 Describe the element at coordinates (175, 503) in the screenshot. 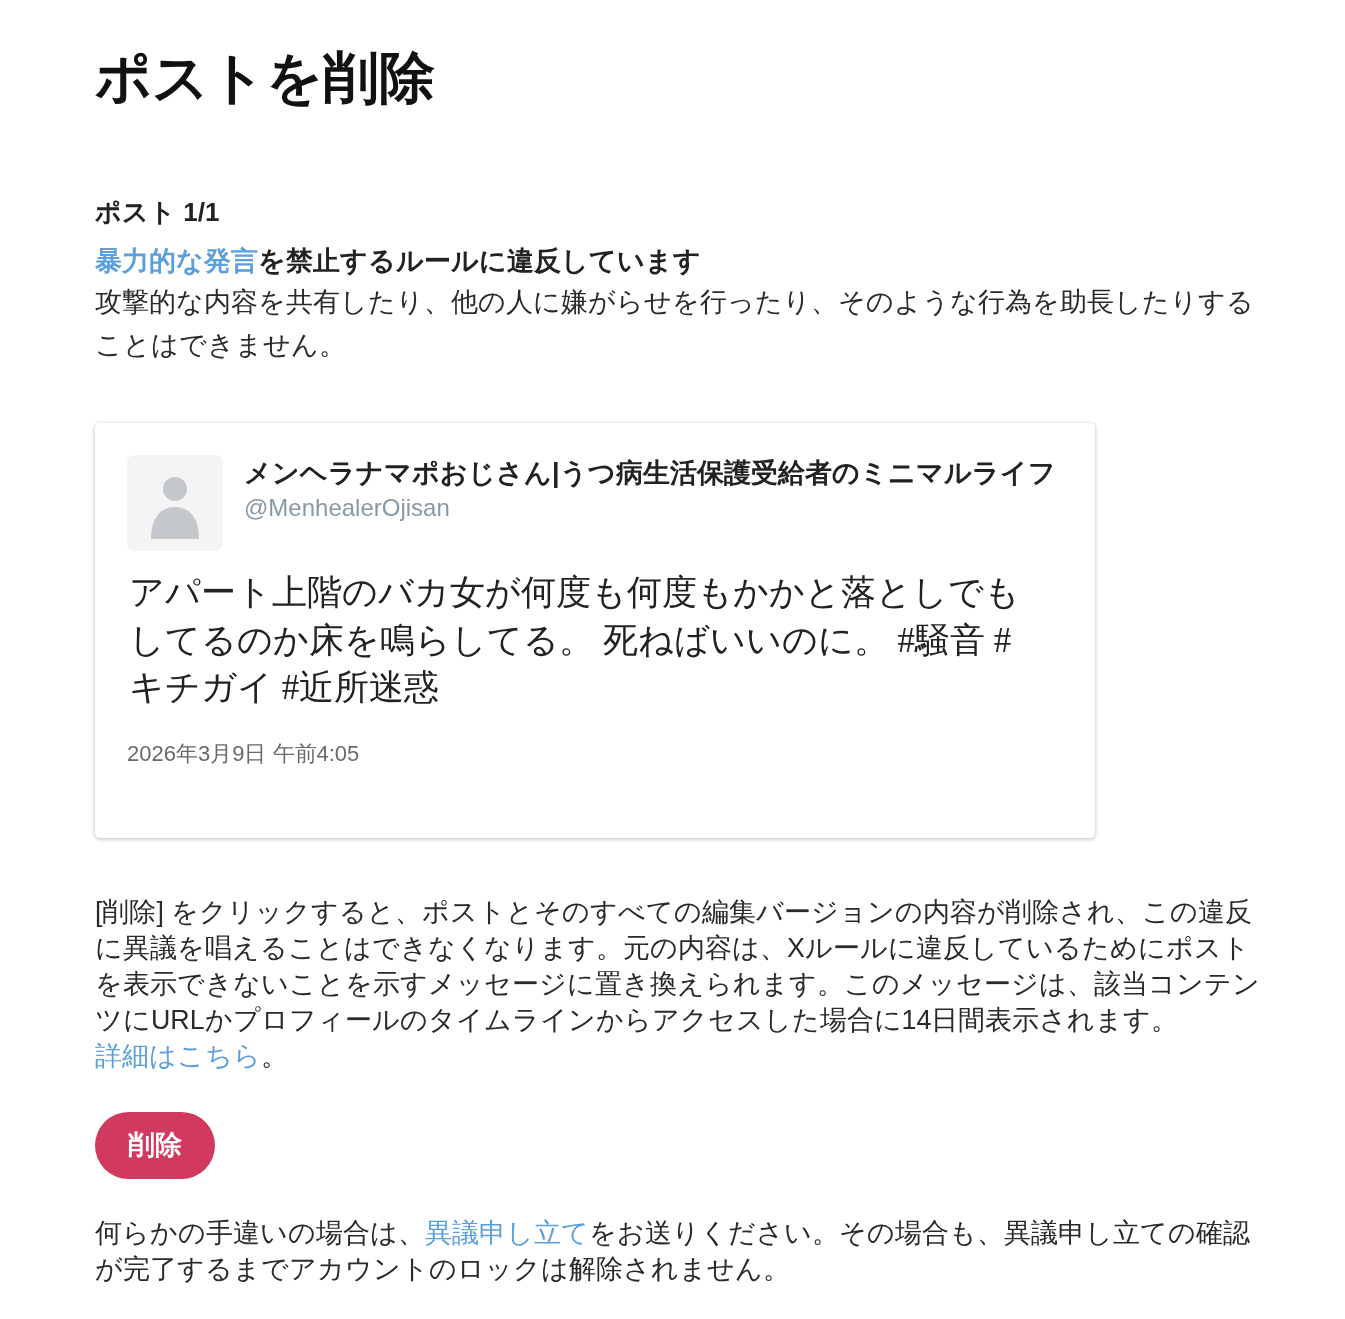

I see `avatar-icon` at that location.